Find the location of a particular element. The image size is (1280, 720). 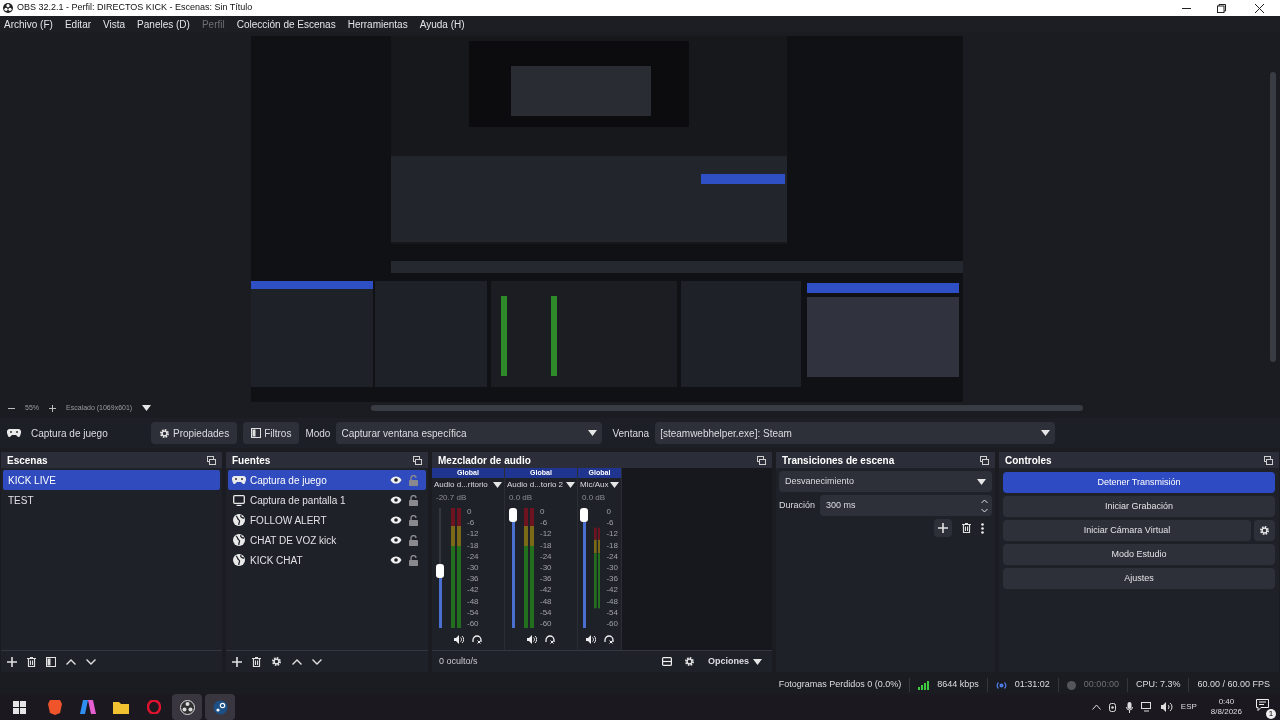

settings-icon is located at coordinates (276, 661).